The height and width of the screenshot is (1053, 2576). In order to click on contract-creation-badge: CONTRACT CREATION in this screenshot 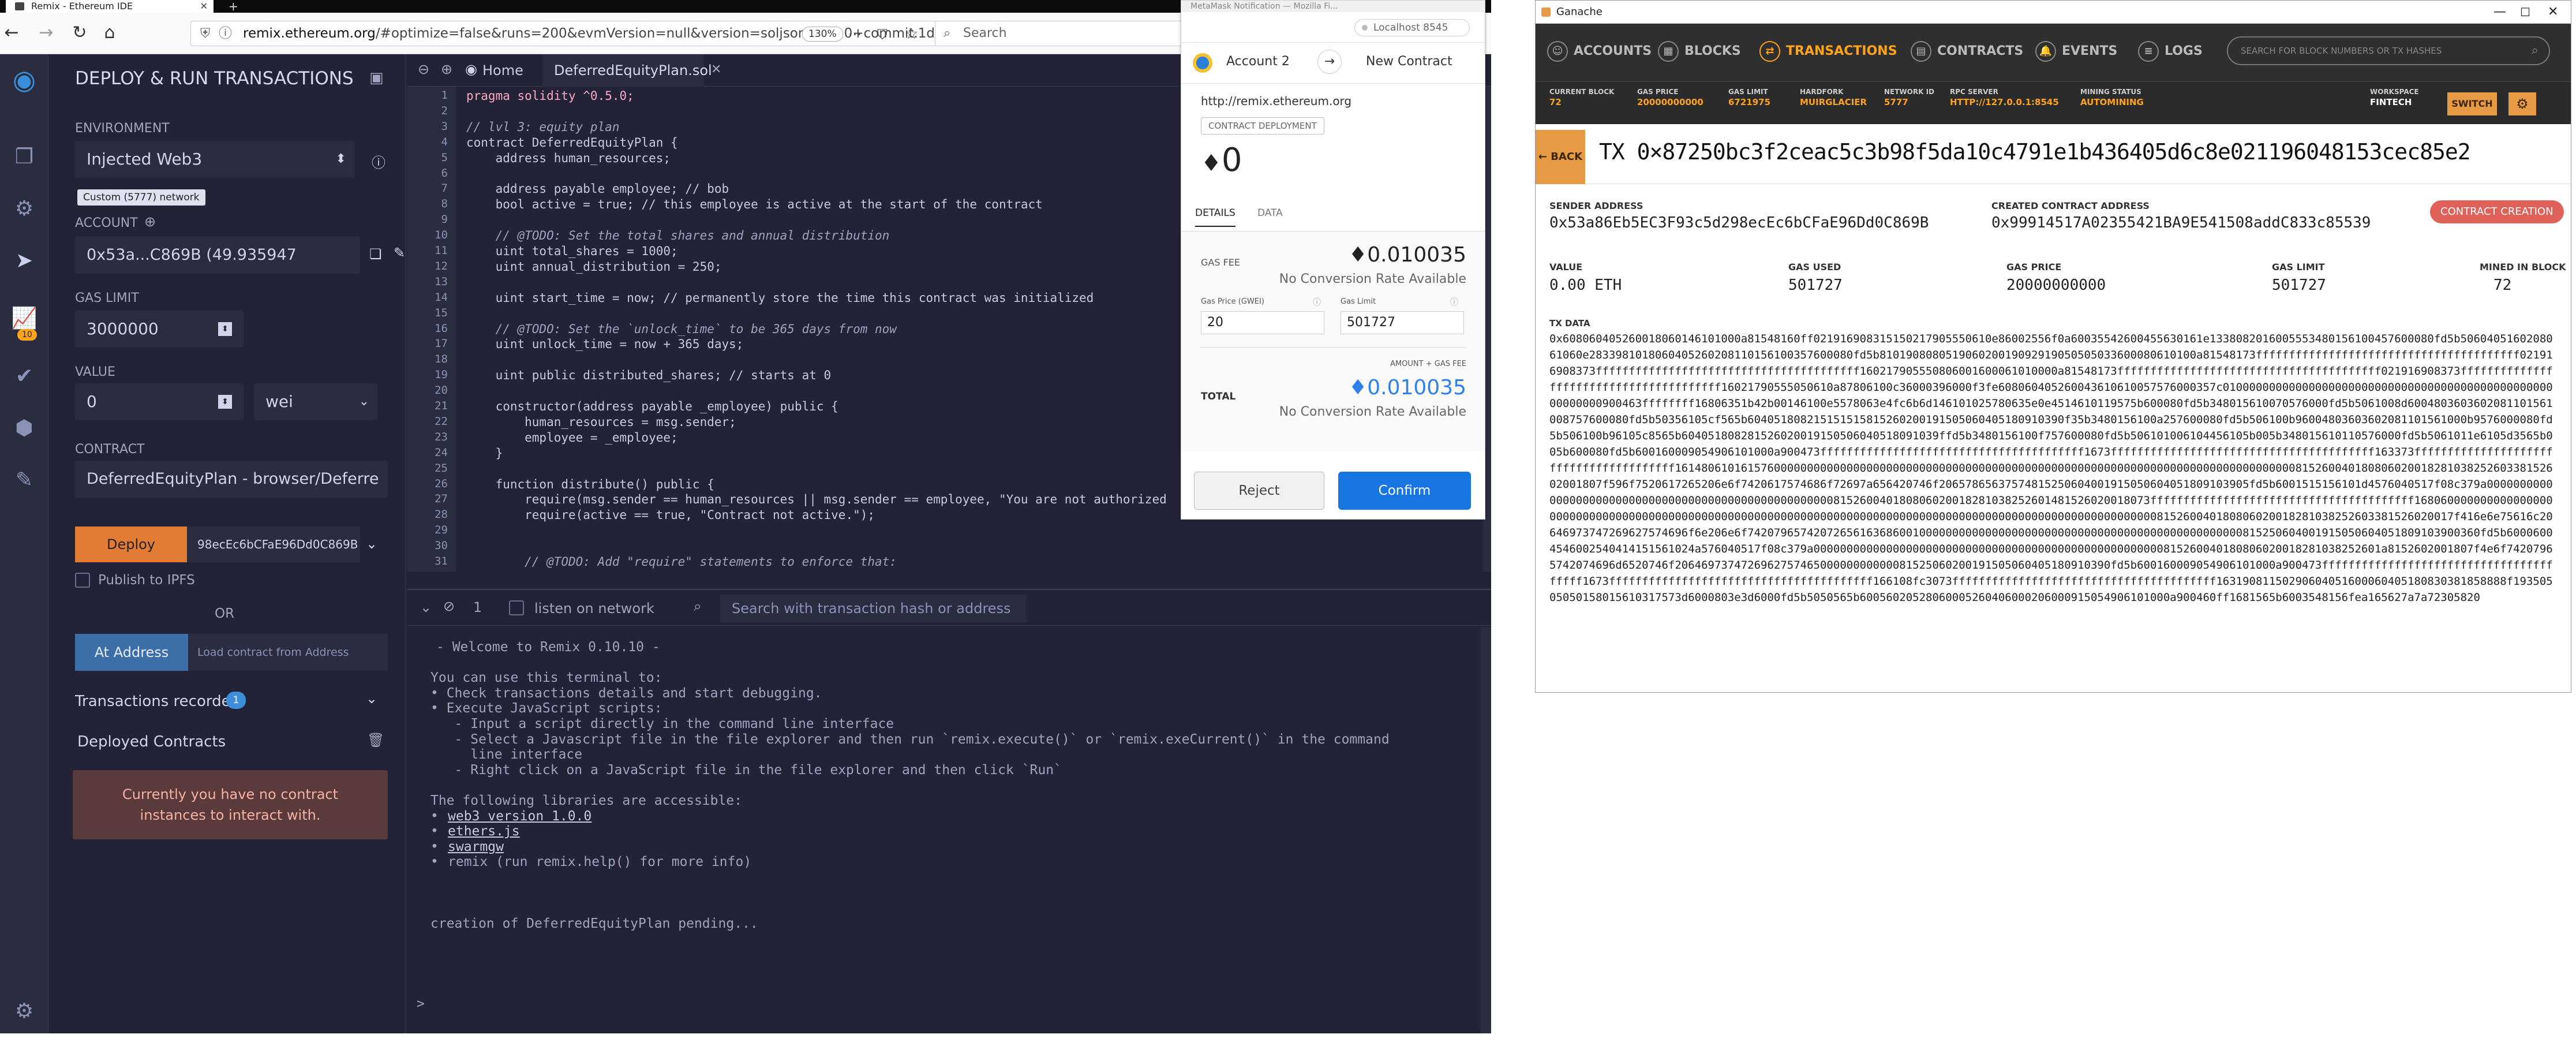, I will do `click(2497, 211)`.